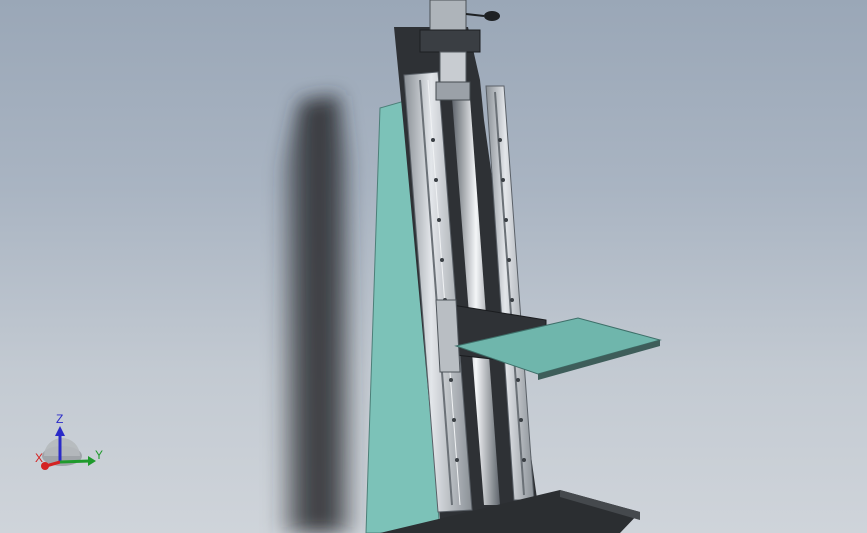 The width and height of the screenshot is (867, 533). I want to click on motor-body, so click(448, 15).